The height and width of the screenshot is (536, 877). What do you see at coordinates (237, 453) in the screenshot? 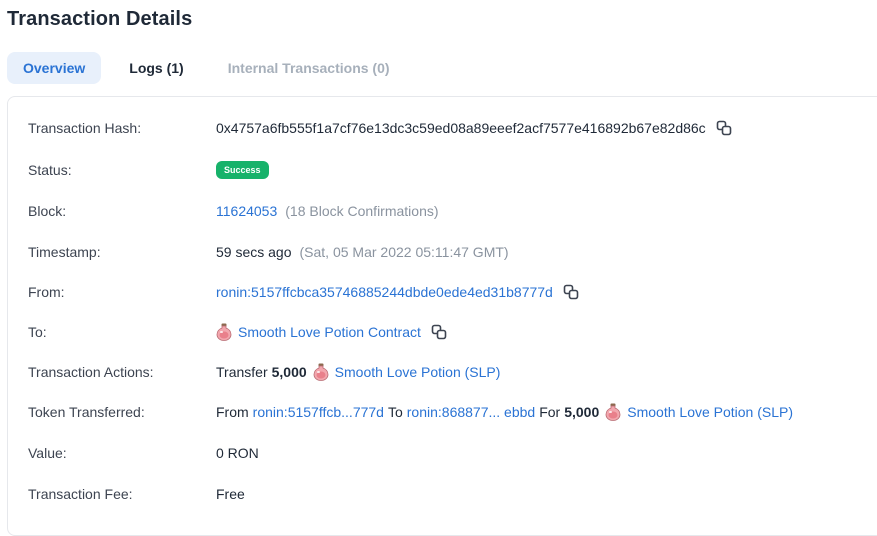
I see `value-amount: 0 RON` at bounding box center [237, 453].